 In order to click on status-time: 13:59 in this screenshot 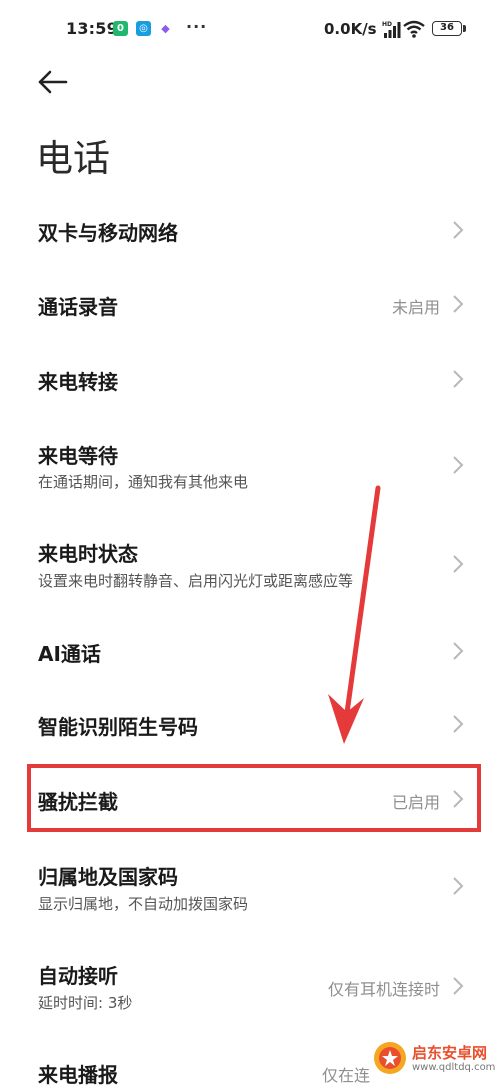, I will do `click(92, 28)`.